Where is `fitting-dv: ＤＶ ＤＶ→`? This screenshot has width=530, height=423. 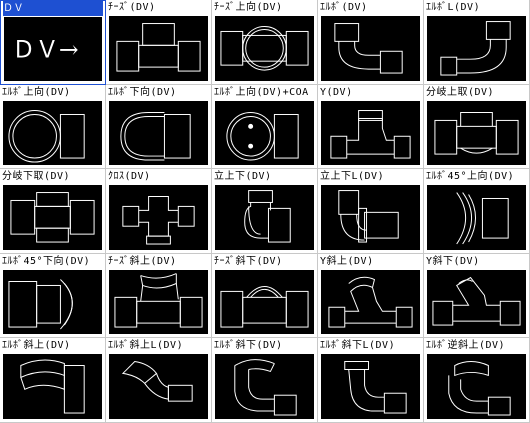 fitting-dv: ＤＶ ＤＶ→ is located at coordinates (53, 42).